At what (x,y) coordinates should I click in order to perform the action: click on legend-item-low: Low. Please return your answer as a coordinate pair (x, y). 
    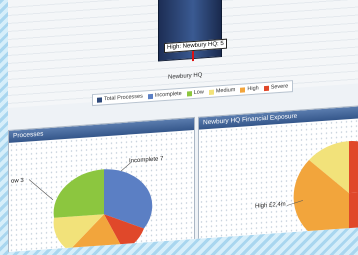
    Looking at the image, I should click on (195, 93).